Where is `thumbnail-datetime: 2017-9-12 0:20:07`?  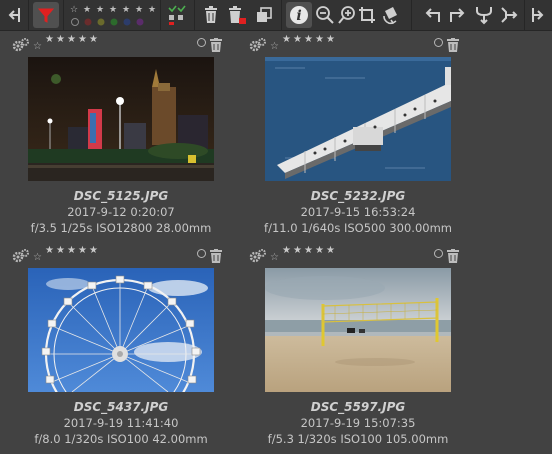 thumbnail-datetime: 2017-9-12 0:20:07 is located at coordinates (121, 212).